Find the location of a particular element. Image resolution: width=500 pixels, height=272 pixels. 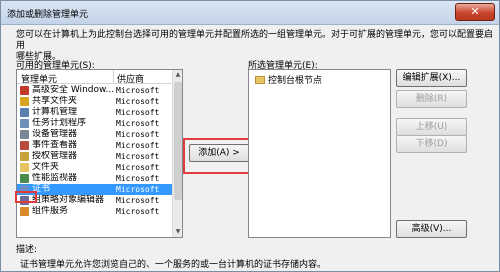

snapin-name: 证书 is located at coordinates (41, 189).